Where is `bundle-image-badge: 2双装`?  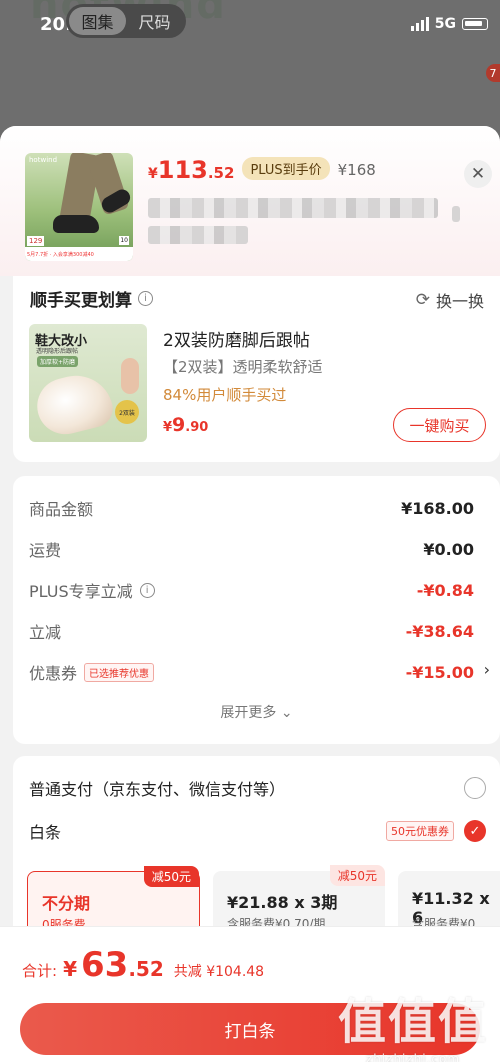
bundle-image-badge: 2双装 is located at coordinates (127, 412).